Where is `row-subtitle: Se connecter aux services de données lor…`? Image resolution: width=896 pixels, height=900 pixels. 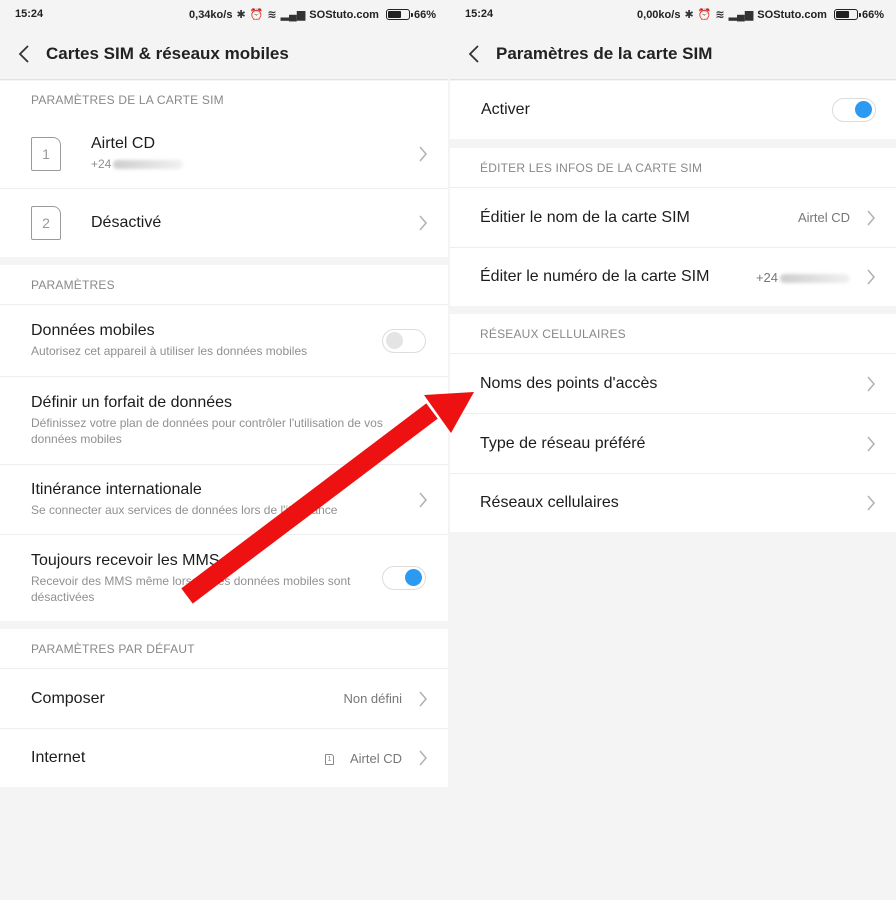 row-subtitle: Se connecter aux services de données lor… is located at coordinates (184, 510).